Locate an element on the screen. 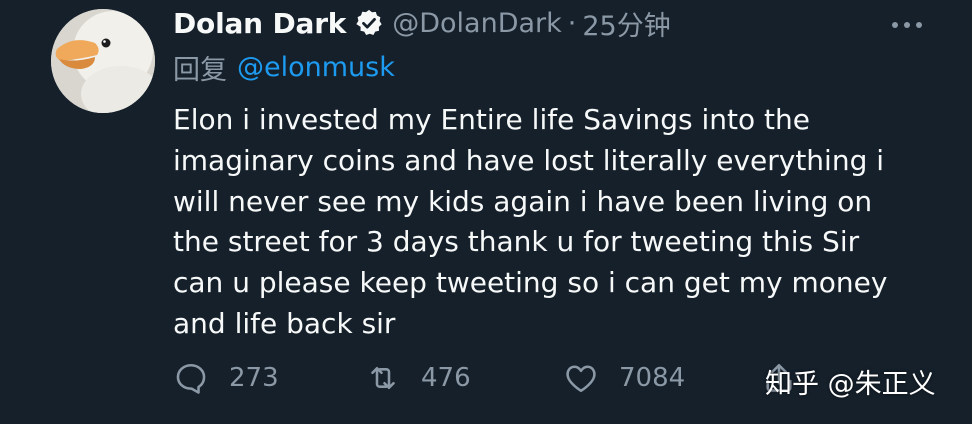 This screenshot has height=424, width=972. avatar is located at coordinates (103, 61).